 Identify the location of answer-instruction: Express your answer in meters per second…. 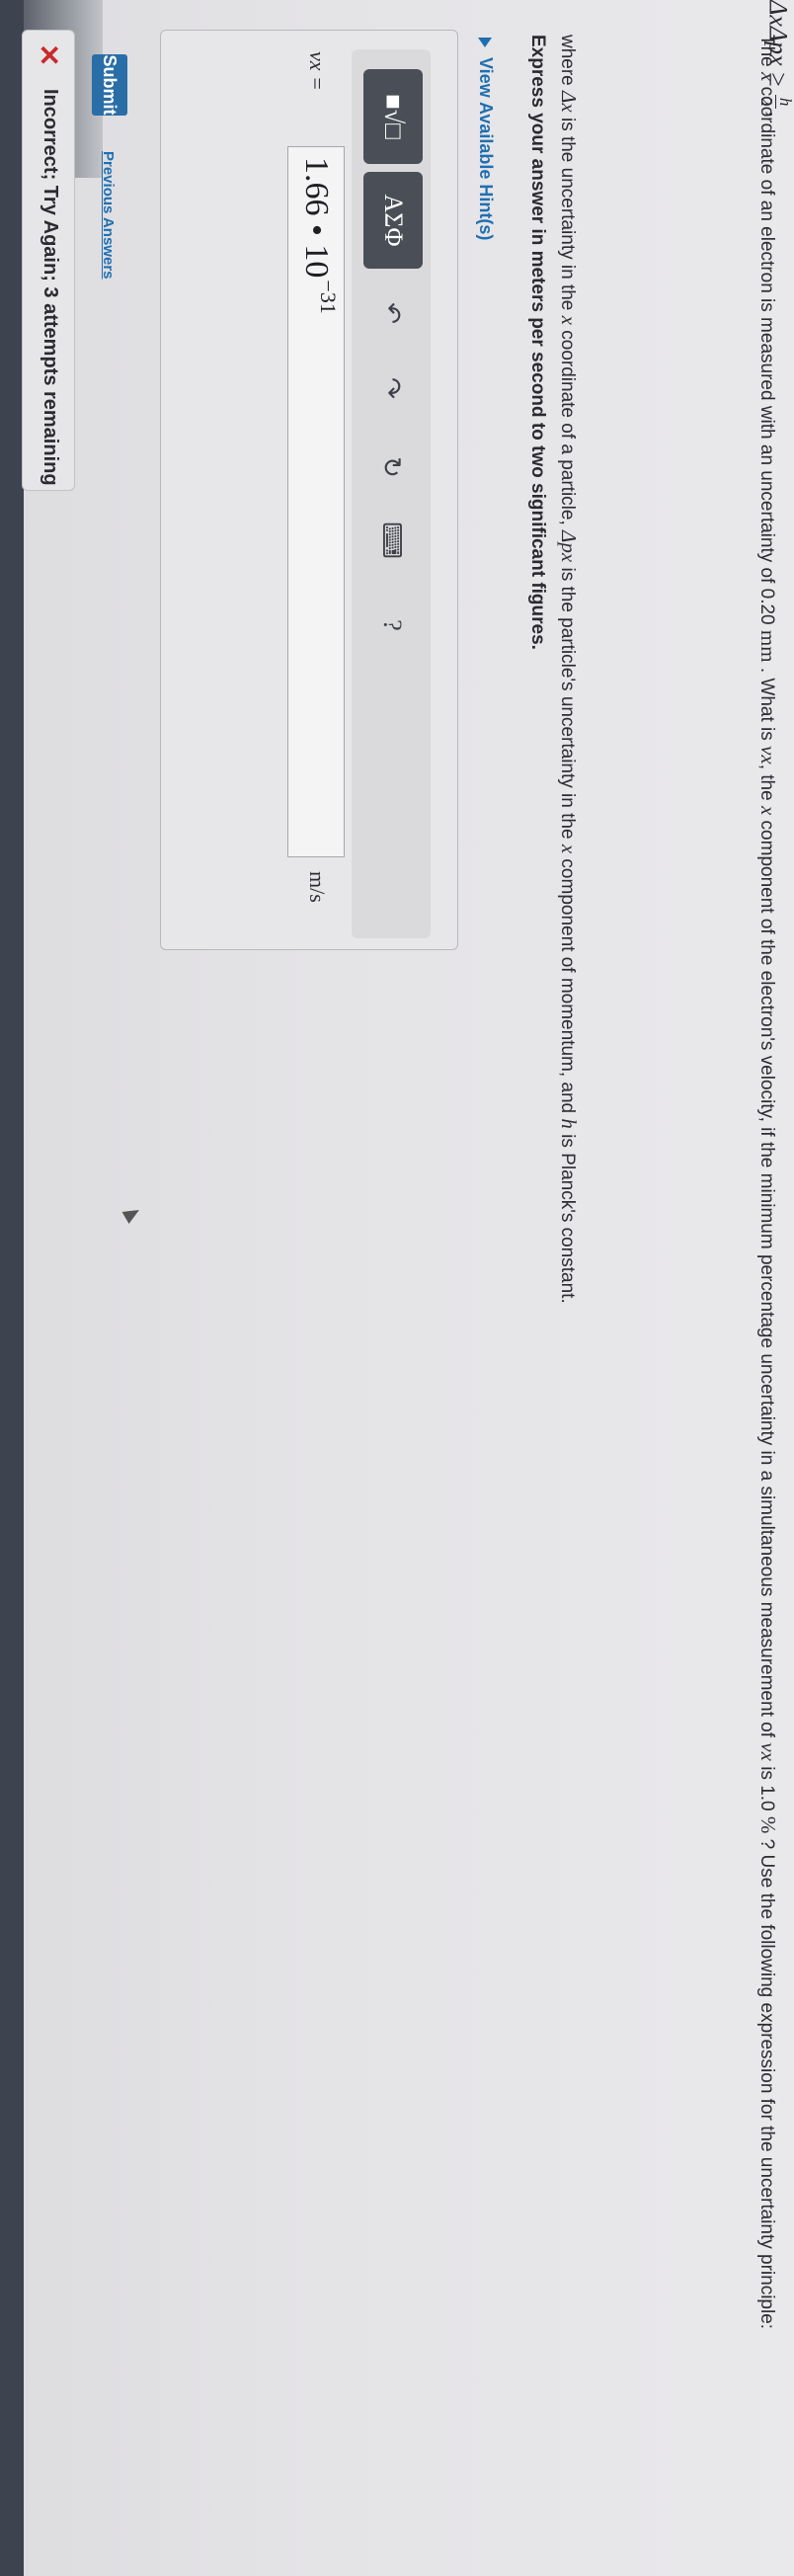
(537, 342).